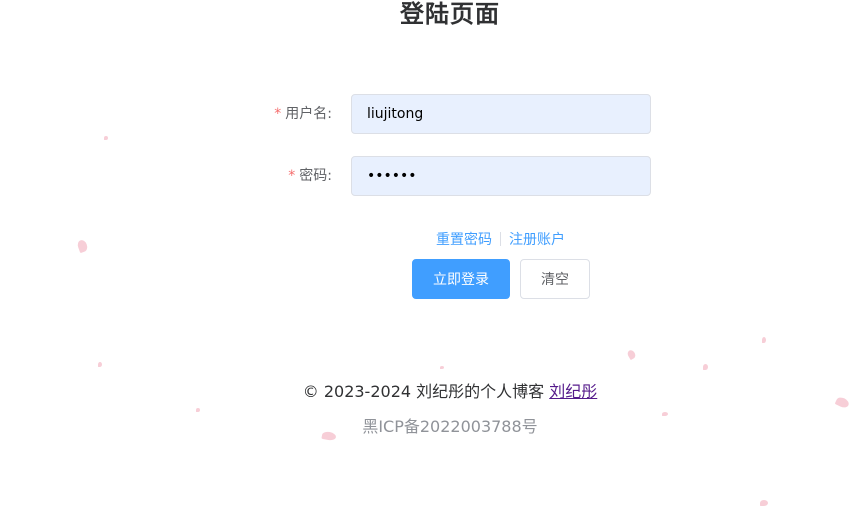  I want to click on reset-password-link: 重置密码, so click(464, 240).